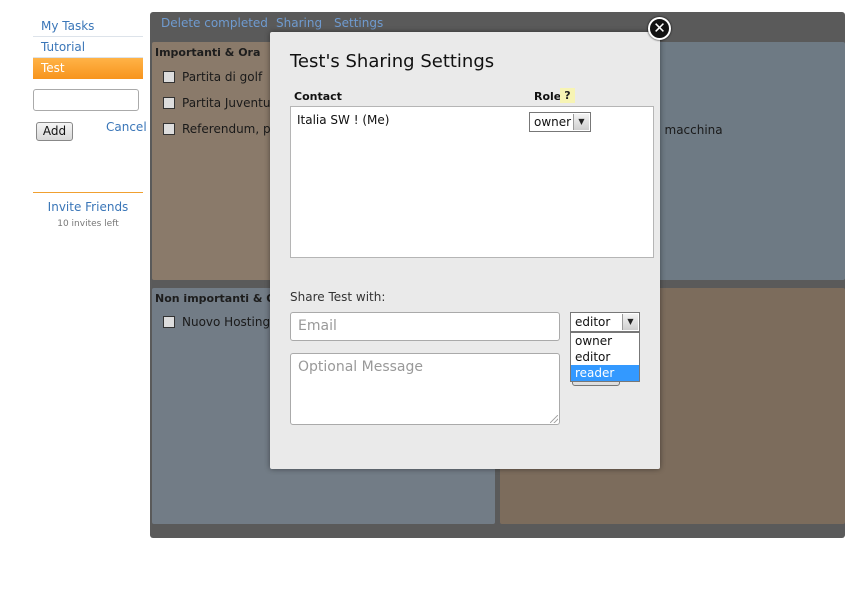 This screenshot has width=851, height=589. I want to click on task-label: Partita Juventus, so click(229, 103).